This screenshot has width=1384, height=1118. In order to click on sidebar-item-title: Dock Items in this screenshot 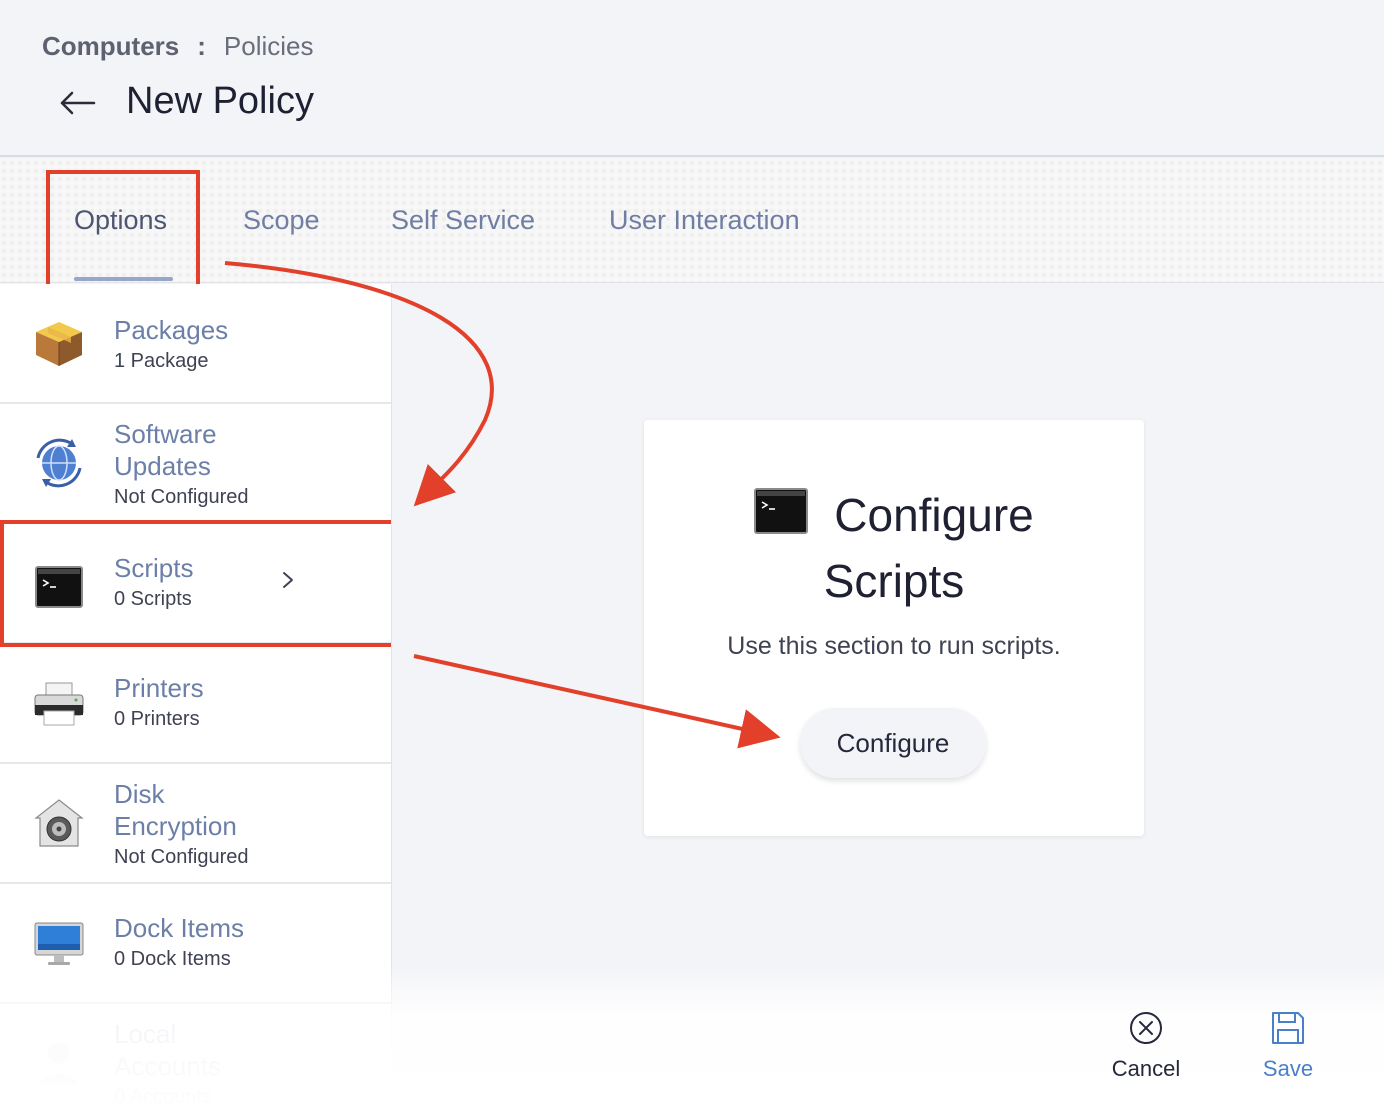, I will do `click(179, 928)`.